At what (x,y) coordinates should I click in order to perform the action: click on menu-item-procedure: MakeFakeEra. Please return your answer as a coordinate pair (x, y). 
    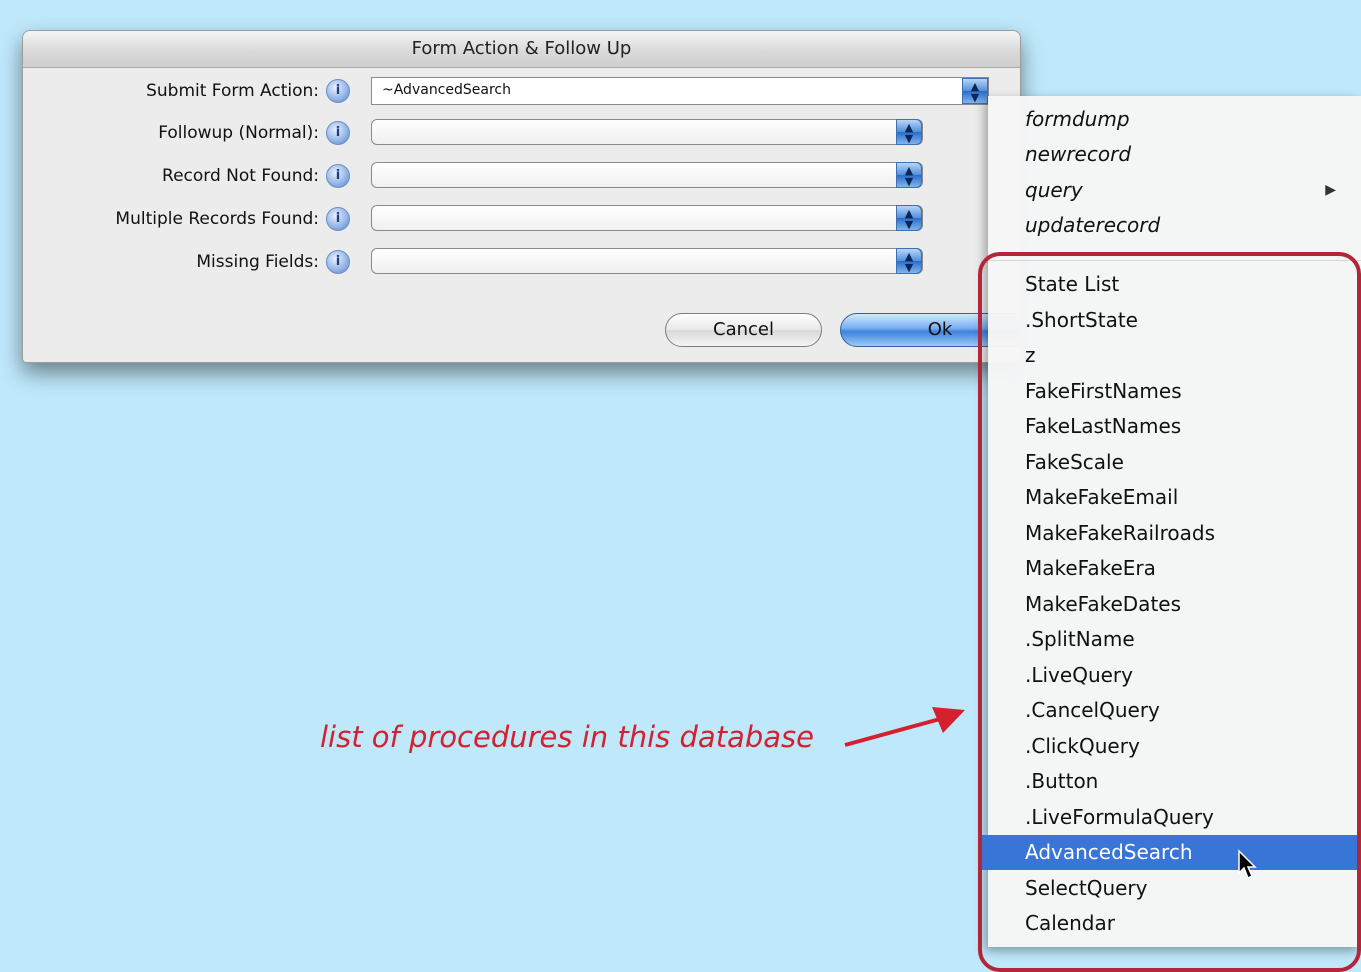
    Looking at the image, I should click on (1174, 568).